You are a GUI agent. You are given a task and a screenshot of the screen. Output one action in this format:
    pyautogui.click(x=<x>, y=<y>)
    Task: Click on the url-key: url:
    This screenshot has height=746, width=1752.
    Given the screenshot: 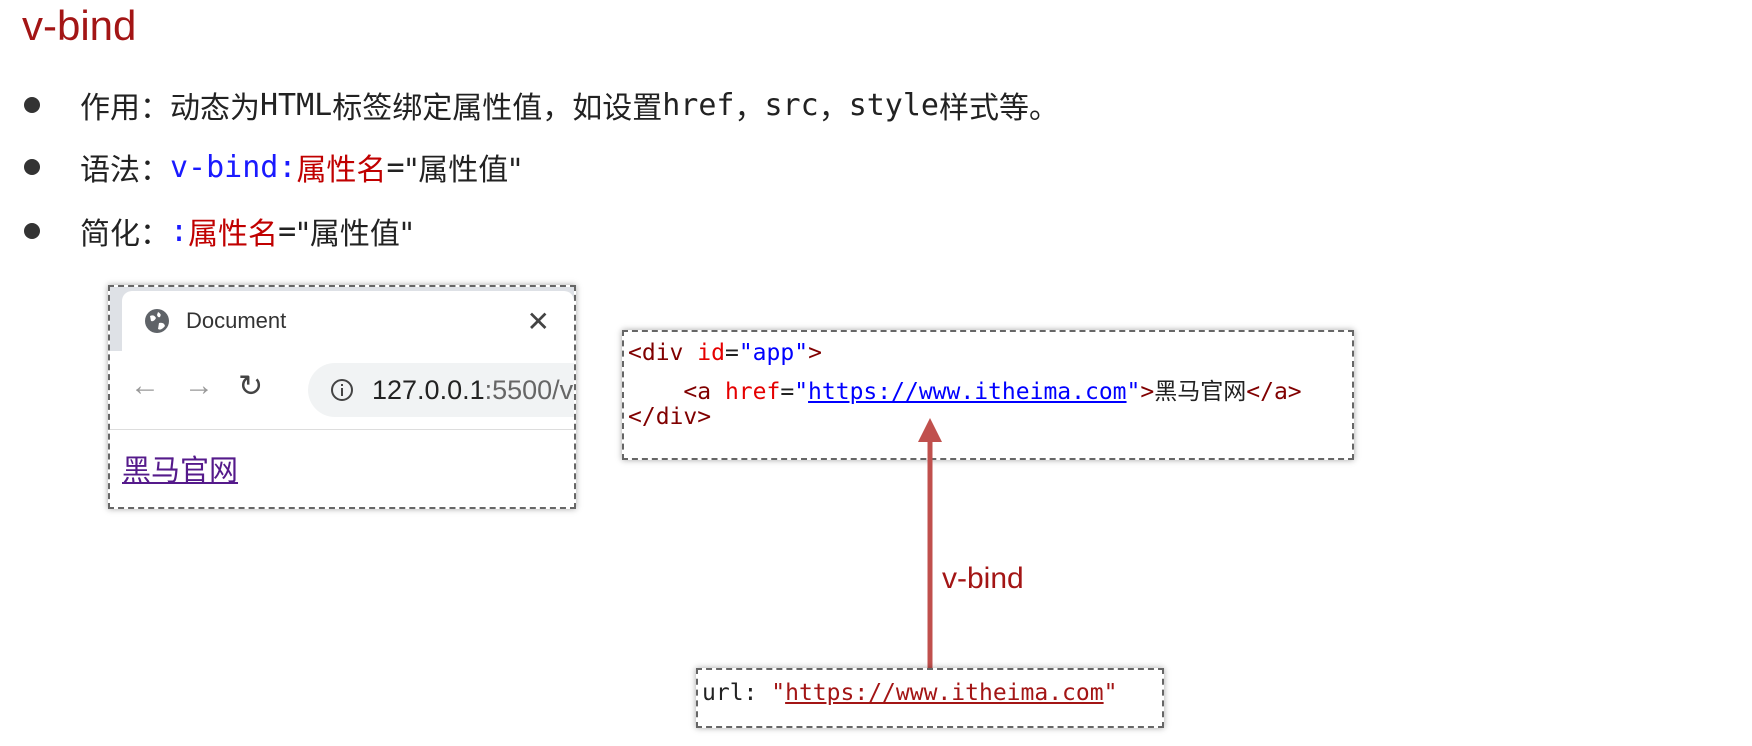 What is the action you would take?
    pyautogui.click(x=737, y=693)
    